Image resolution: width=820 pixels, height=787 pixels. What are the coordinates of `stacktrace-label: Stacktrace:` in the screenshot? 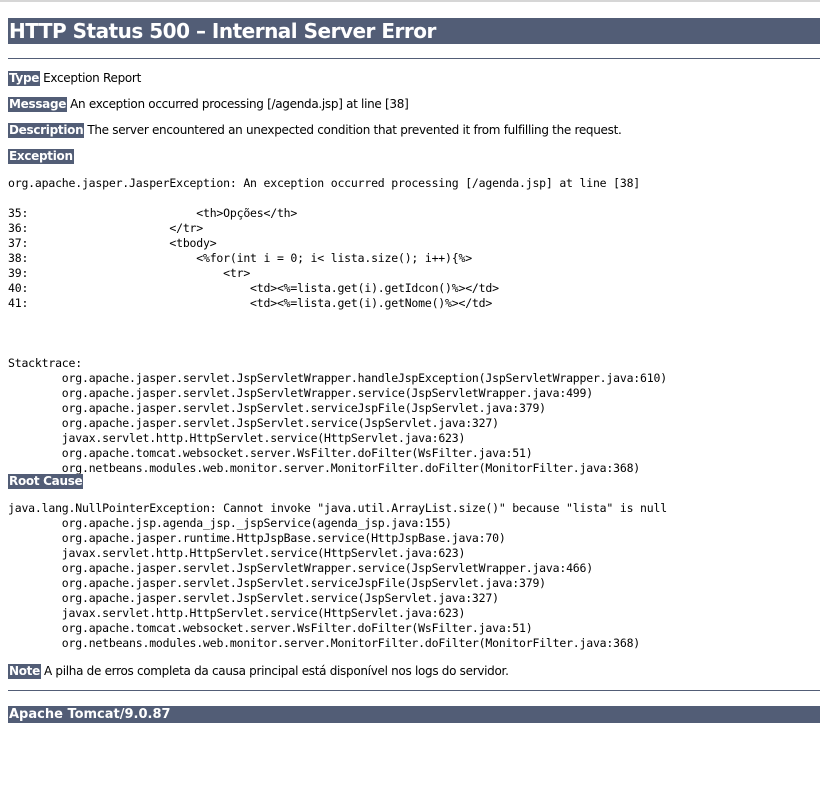 It's located at (45, 363).